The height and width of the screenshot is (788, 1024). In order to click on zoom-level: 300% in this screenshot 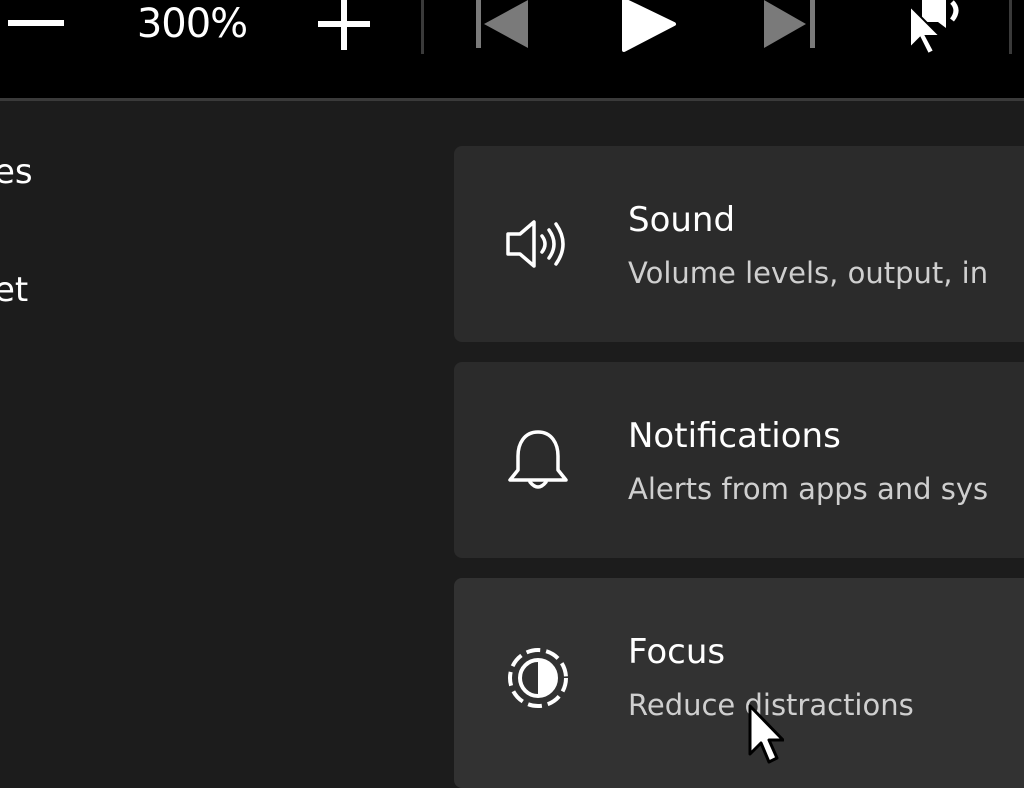, I will do `click(192, 24)`.